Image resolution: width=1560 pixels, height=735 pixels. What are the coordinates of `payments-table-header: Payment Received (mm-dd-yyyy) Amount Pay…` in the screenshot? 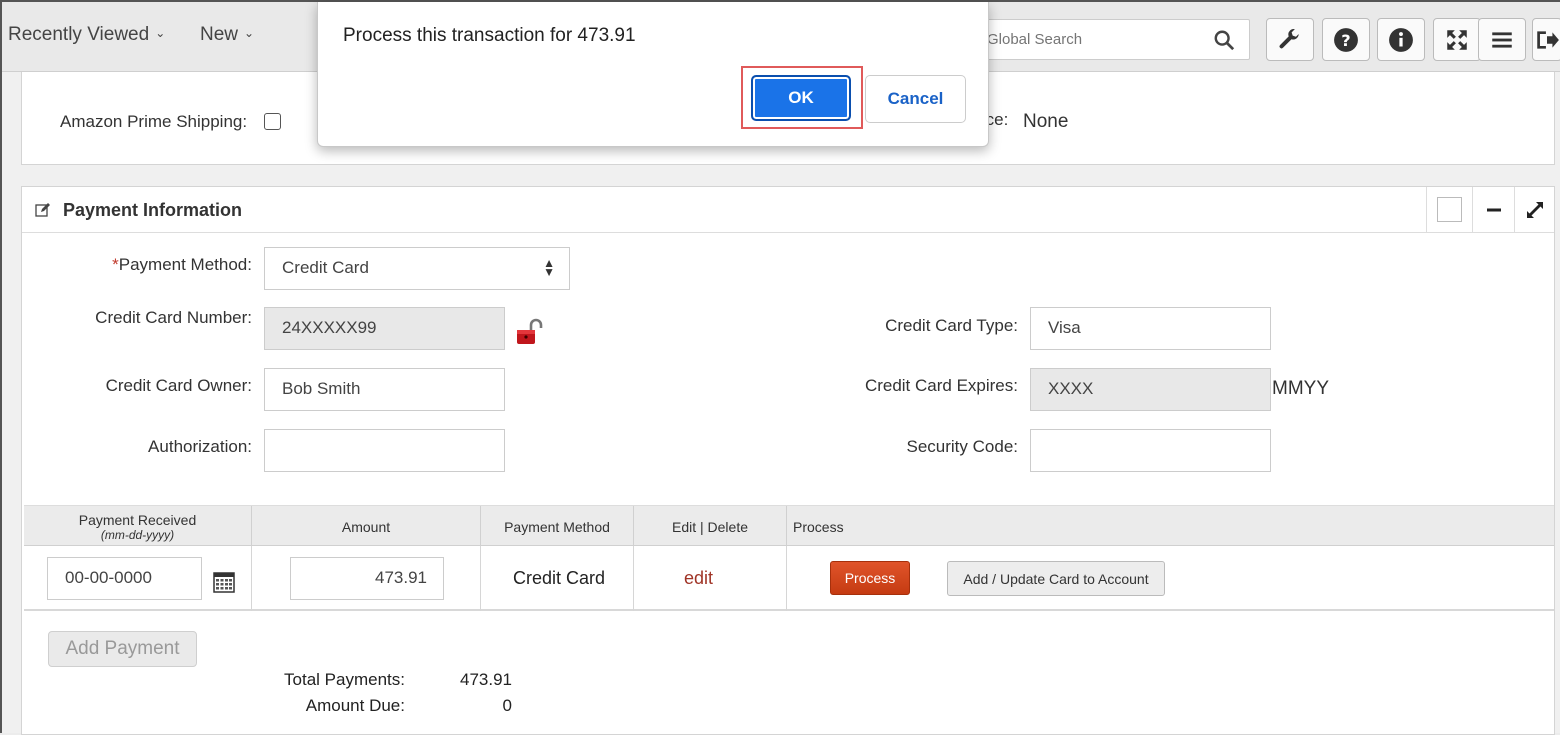 It's located at (789, 526).